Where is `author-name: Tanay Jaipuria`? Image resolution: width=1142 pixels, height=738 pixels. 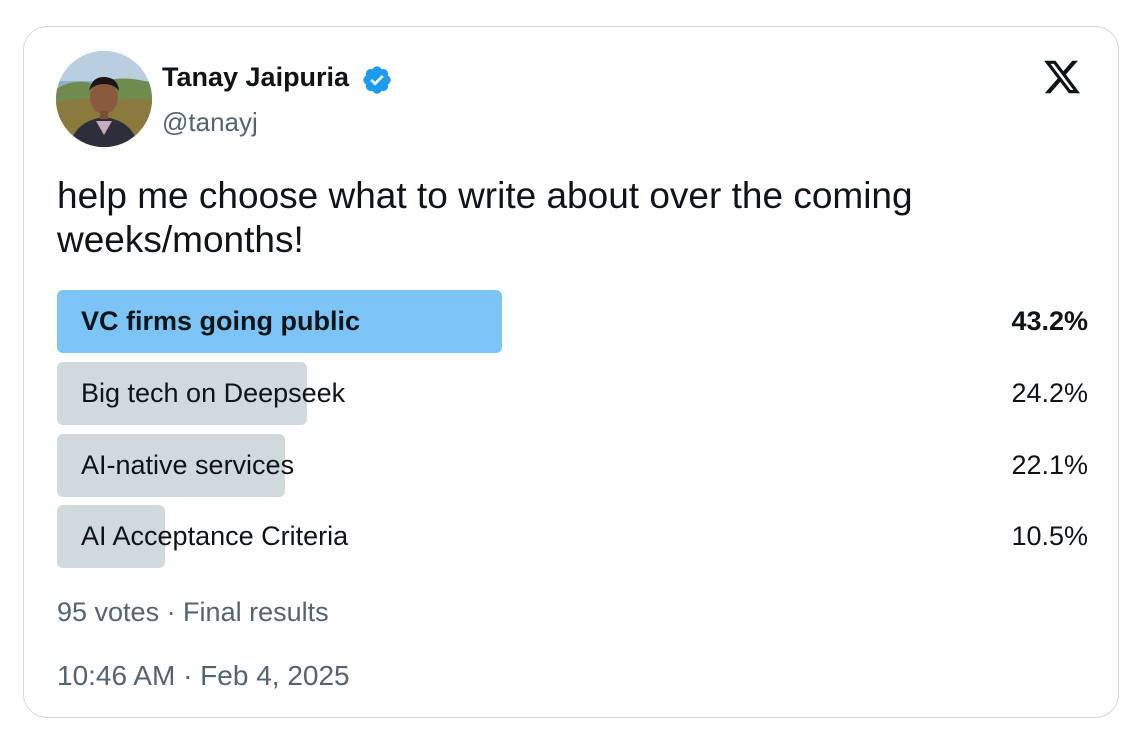
author-name: Tanay Jaipuria is located at coordinates (255, 77).